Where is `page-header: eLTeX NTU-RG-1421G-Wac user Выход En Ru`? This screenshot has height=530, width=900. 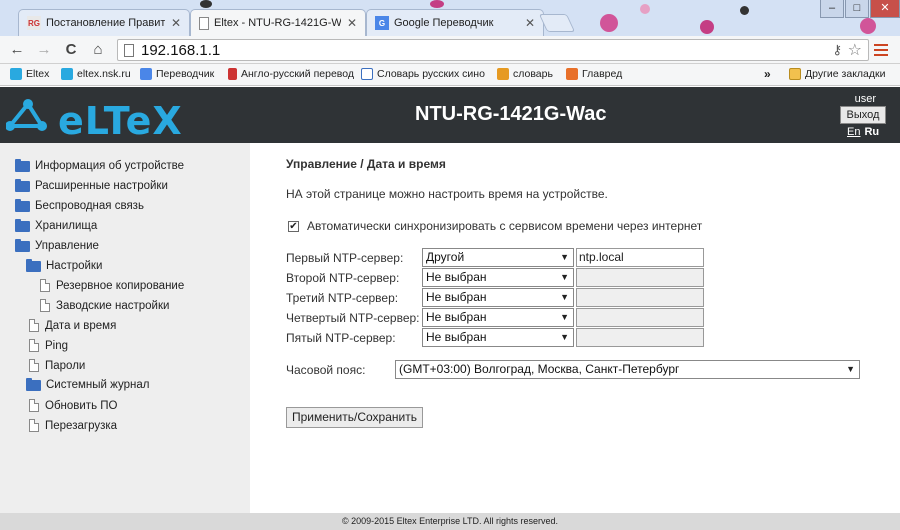 page-header: eLTeX NTU-RG-1421G-Wac user Выход En Ru is located at coordinates (450, 115).